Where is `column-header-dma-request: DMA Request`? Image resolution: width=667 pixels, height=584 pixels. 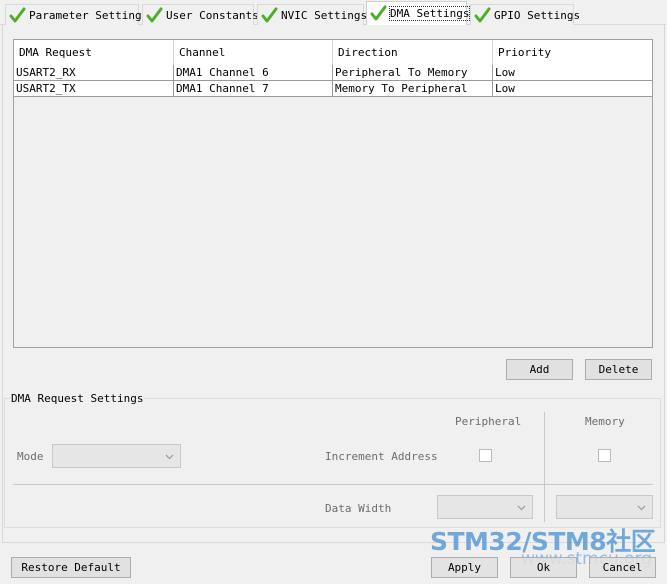
column-header-dma-request: DMA Request is located at coordinates (94, 52).